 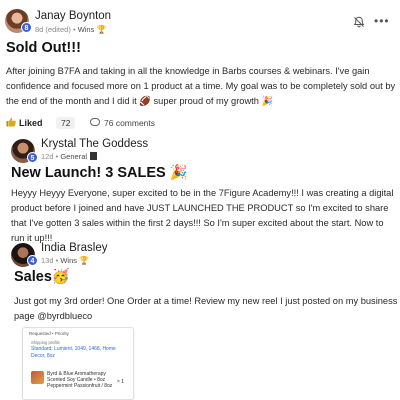 I want to click on like-button: Liked, so click(x=24, y=122).